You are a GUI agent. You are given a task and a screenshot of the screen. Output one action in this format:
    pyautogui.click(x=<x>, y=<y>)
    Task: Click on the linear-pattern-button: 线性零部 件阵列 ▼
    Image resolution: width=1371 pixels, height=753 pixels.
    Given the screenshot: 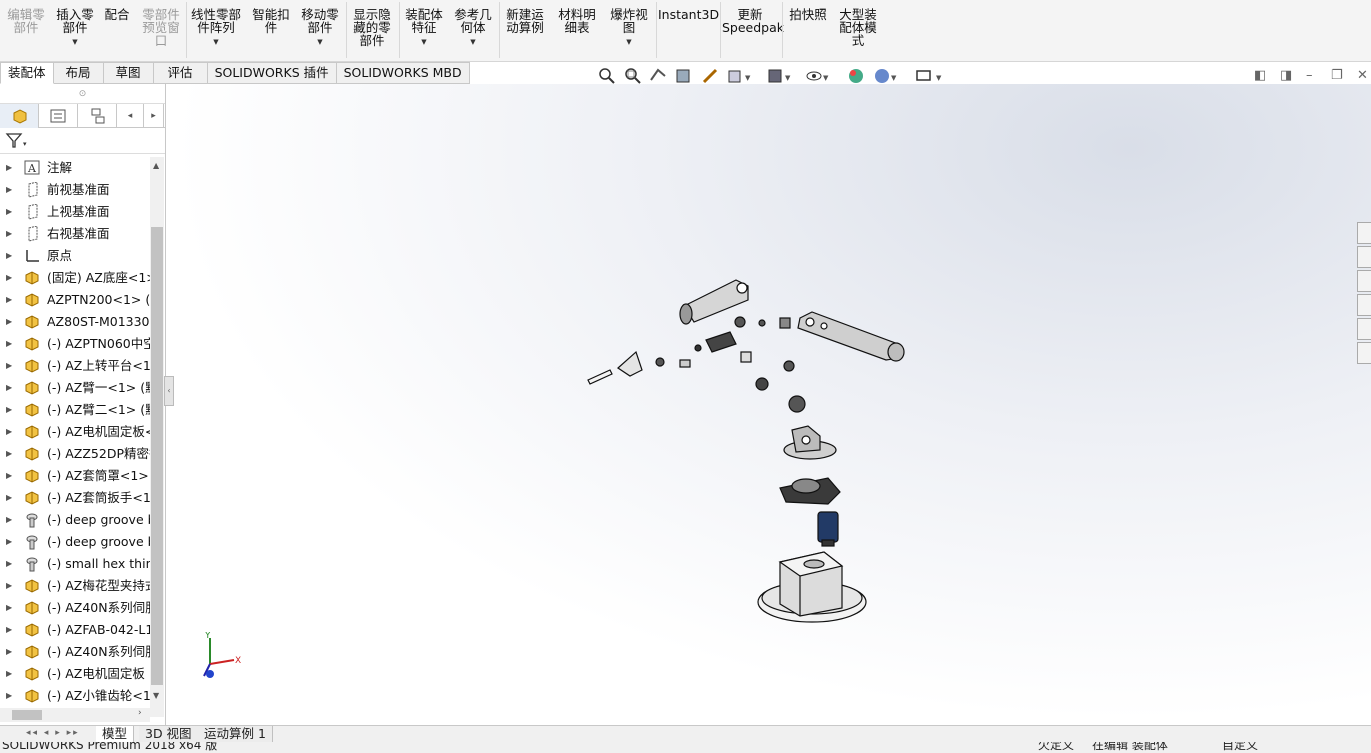 What is the action you would take?
    pyautogui.click(x=216, y=24)
    